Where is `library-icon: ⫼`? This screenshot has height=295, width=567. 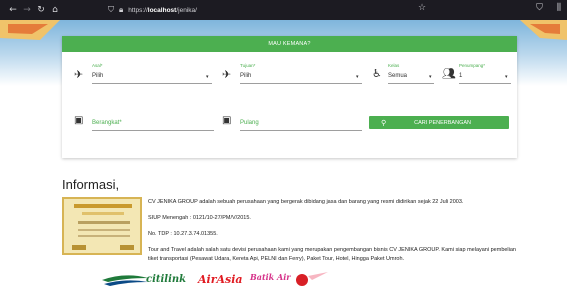 library-icon: ⫼ is located at coordinates (559, 8).